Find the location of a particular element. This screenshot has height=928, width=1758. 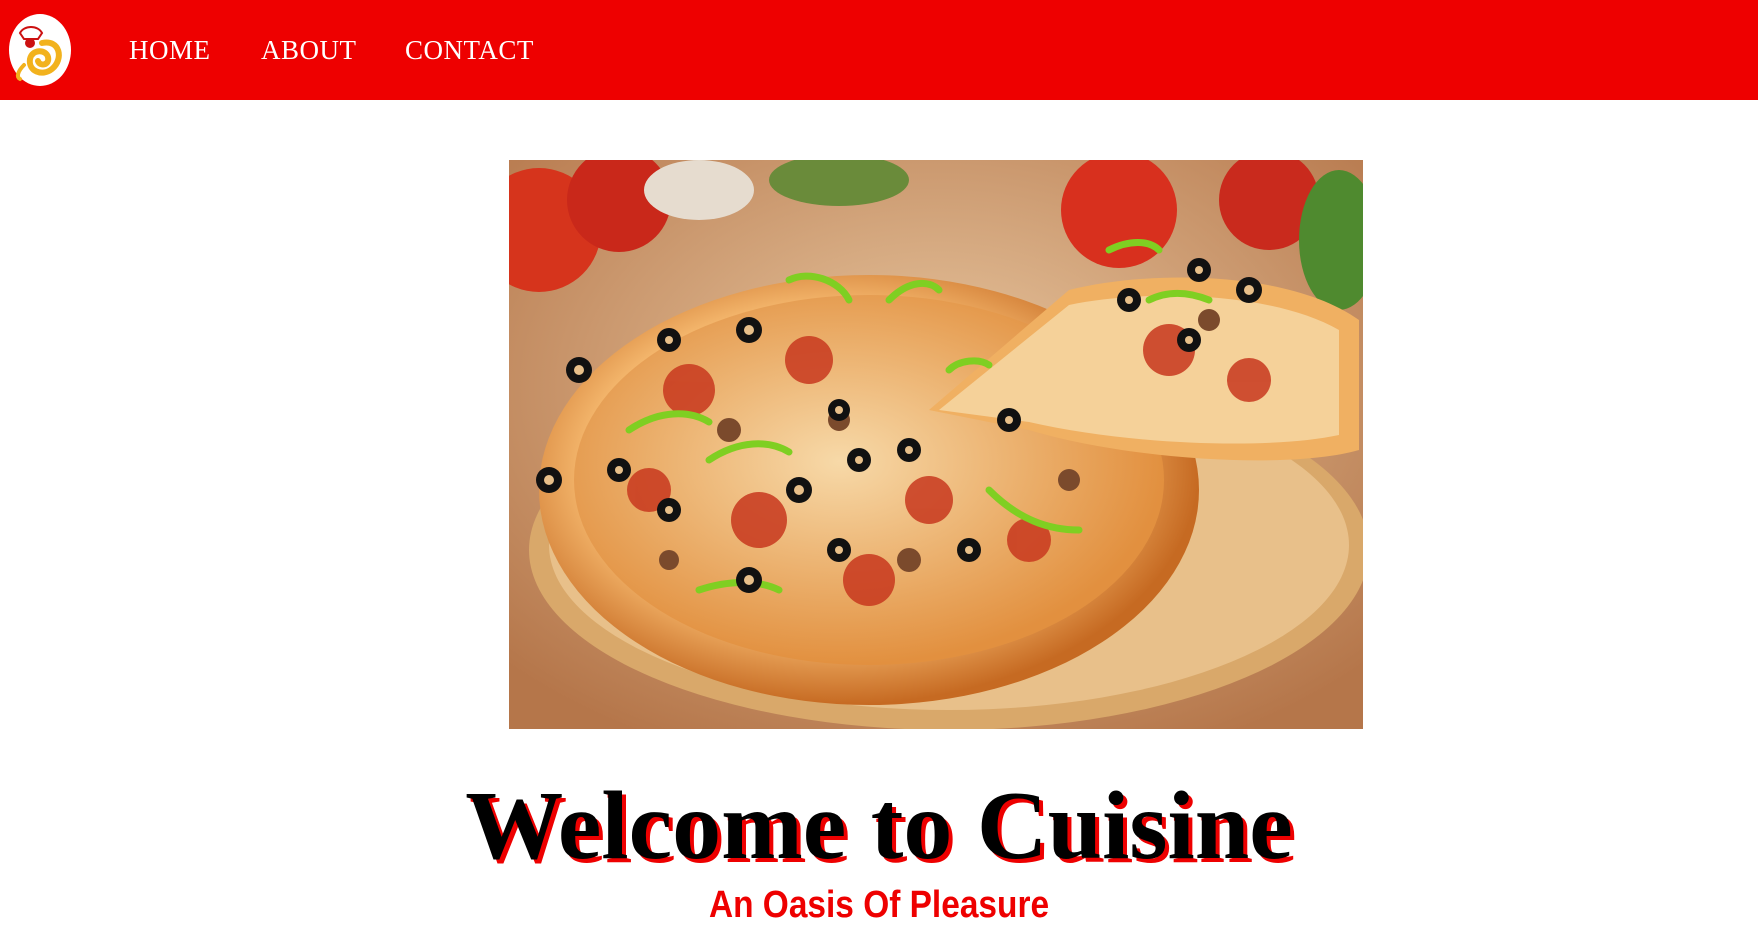

welcome-title: Welcome to Cuisine is located at coordinates (879, 826).